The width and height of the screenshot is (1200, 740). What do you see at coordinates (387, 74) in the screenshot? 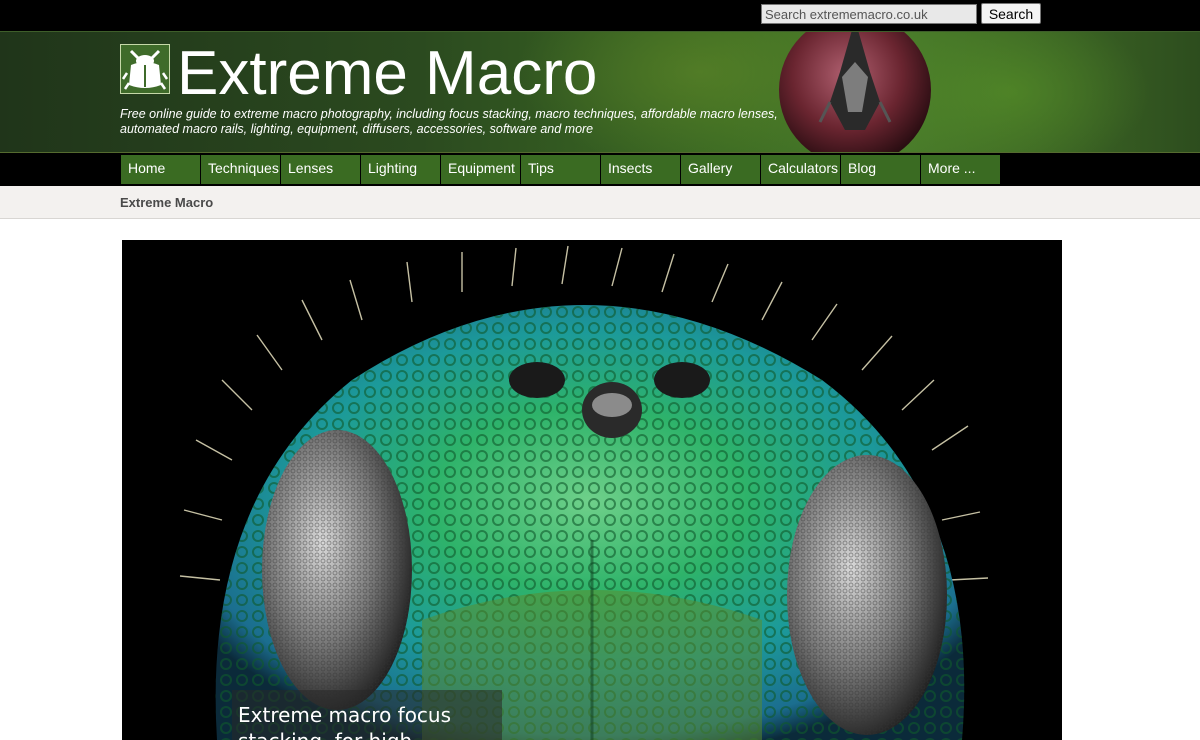
I see `site-title: Extreme Macro` at bounding box center [387, 74].